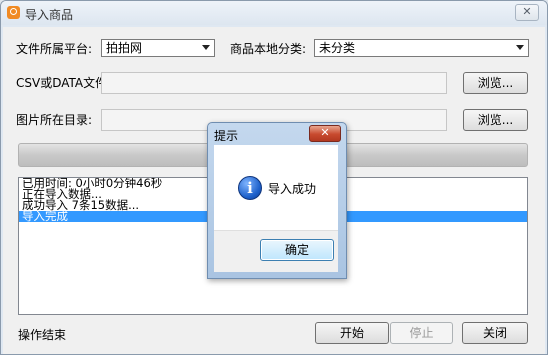 This screenshot has height=355, width=548. Describe the element at coordinates (49, 15) in the screenshot. I see `window-title: 导入商品` at that location.